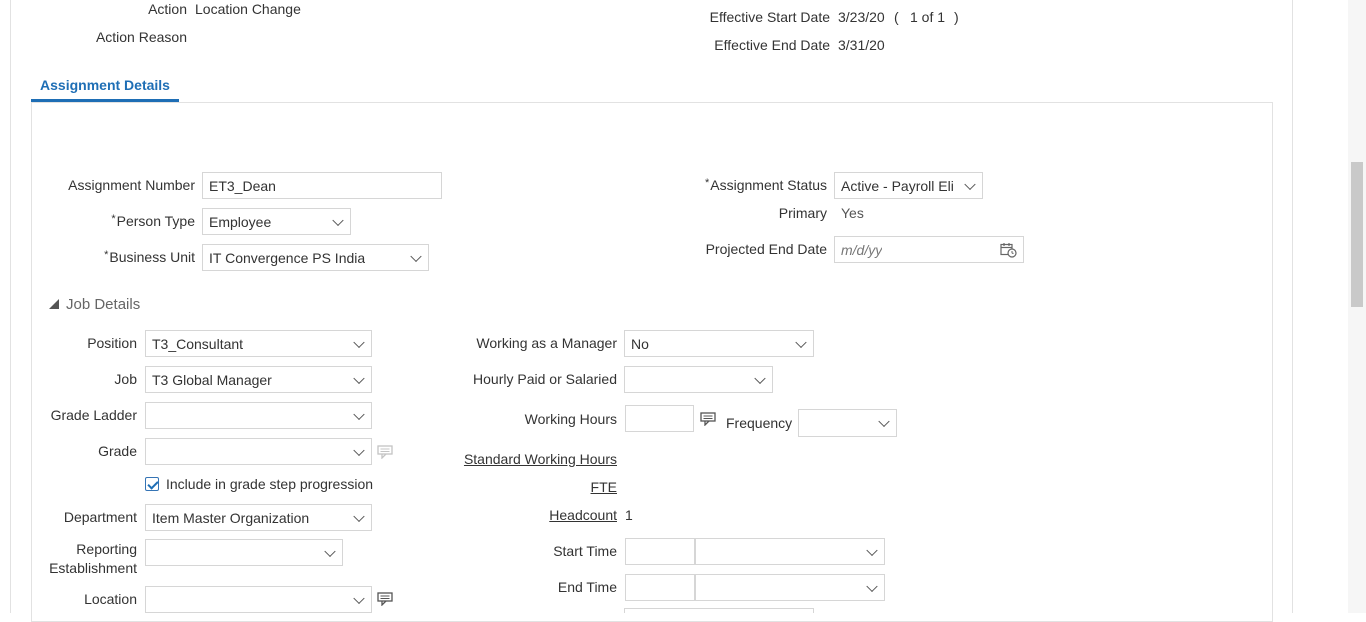 This screenshot has height=622, width=1366. Describe the element at coordinates (759, 423) in the screenshot. I see `frequency-label: Frequency` at that location.